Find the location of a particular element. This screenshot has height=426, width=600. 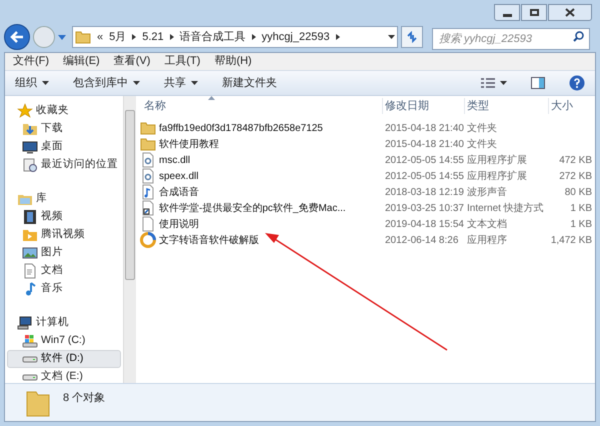

type-cell: 文本文档 is located at coordinates (487, 224).